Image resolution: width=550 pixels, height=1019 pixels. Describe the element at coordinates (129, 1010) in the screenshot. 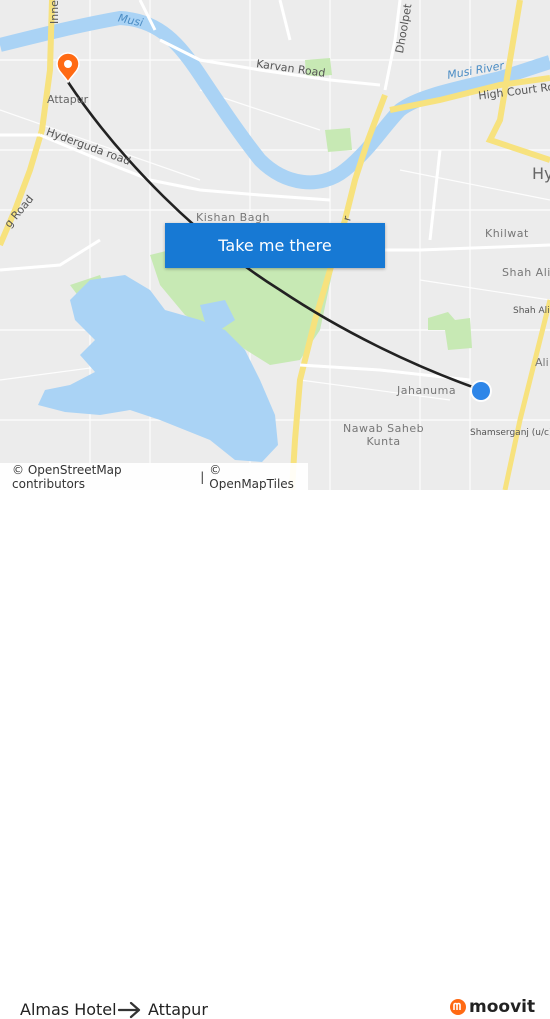

I see `arrow-right-icon` at that location.